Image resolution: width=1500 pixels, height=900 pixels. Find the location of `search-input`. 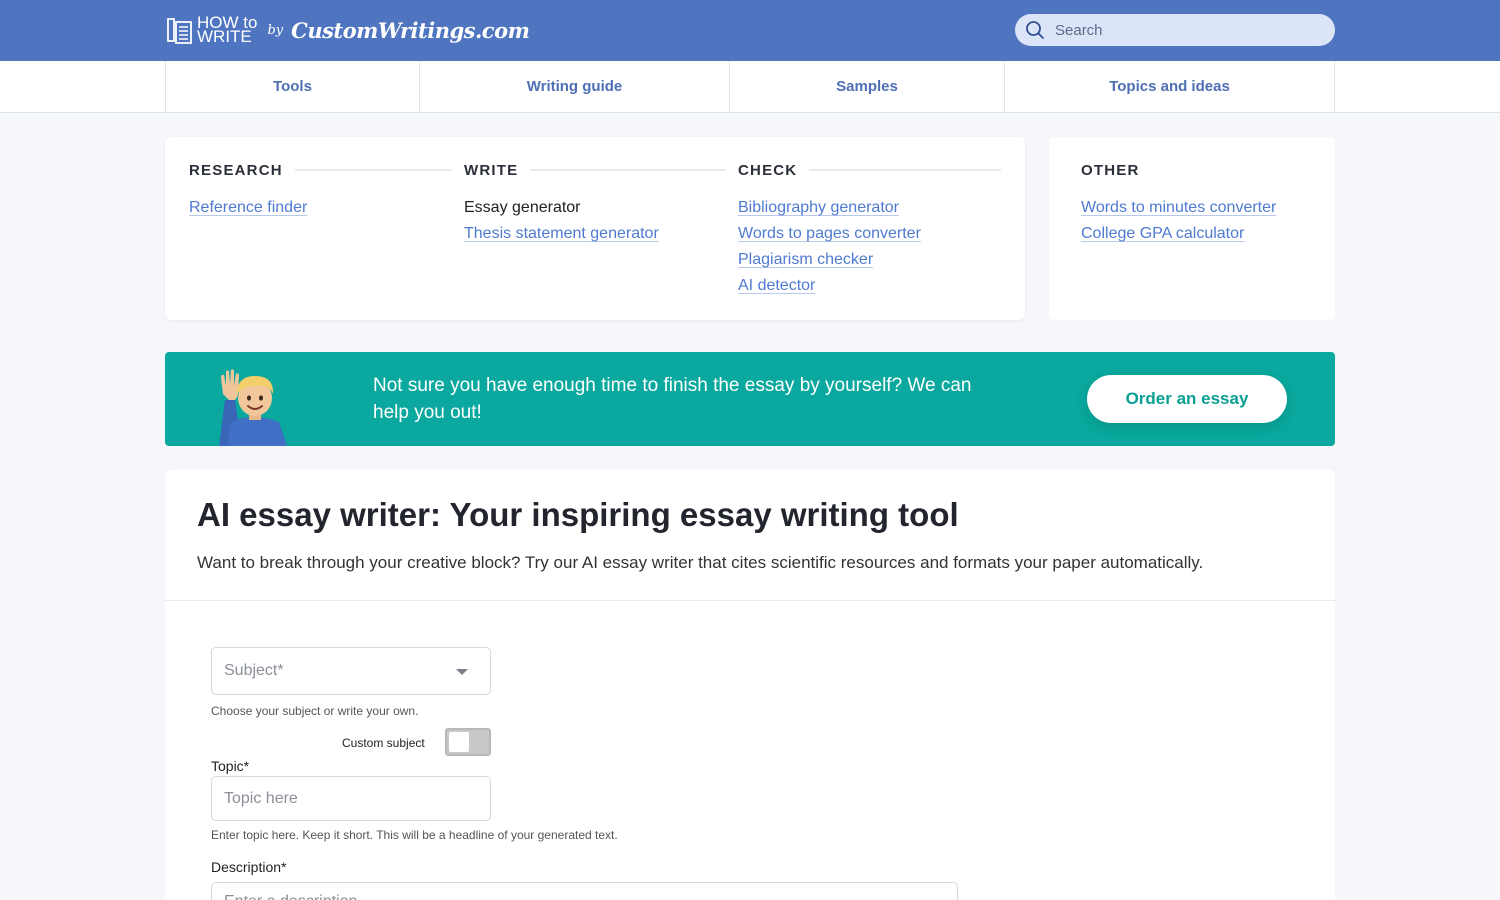

search-input is located at coordinates (1180, 30).